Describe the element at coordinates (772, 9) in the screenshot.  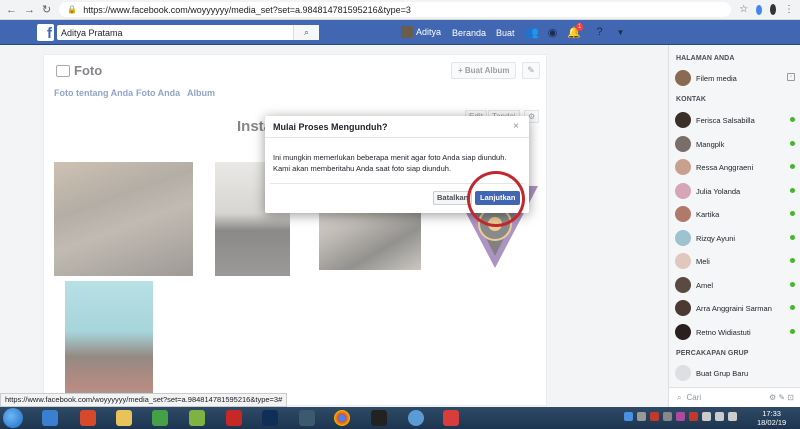
I see `profile-icon` at that location.